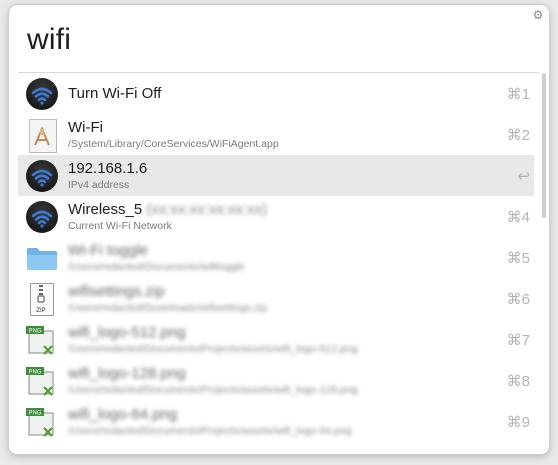  I want to click on return-icon: ↩, so click(523, 176).